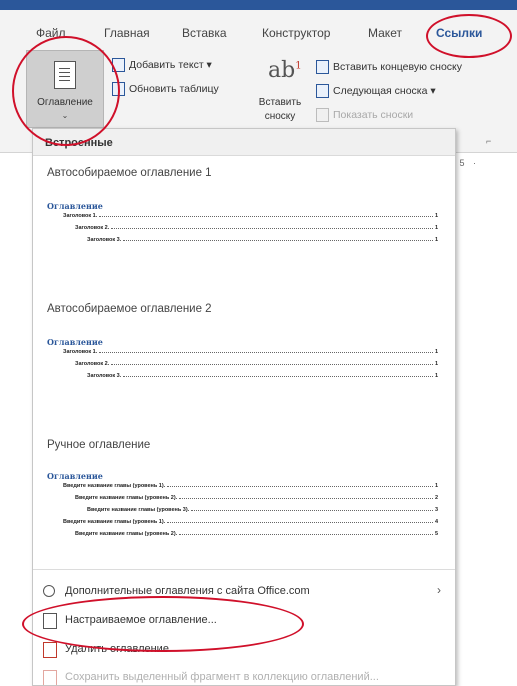  Describe the element at coordinates (99, 445) in the screenshot. I see `gallery-item-title: Ручное оглавление` at that location.